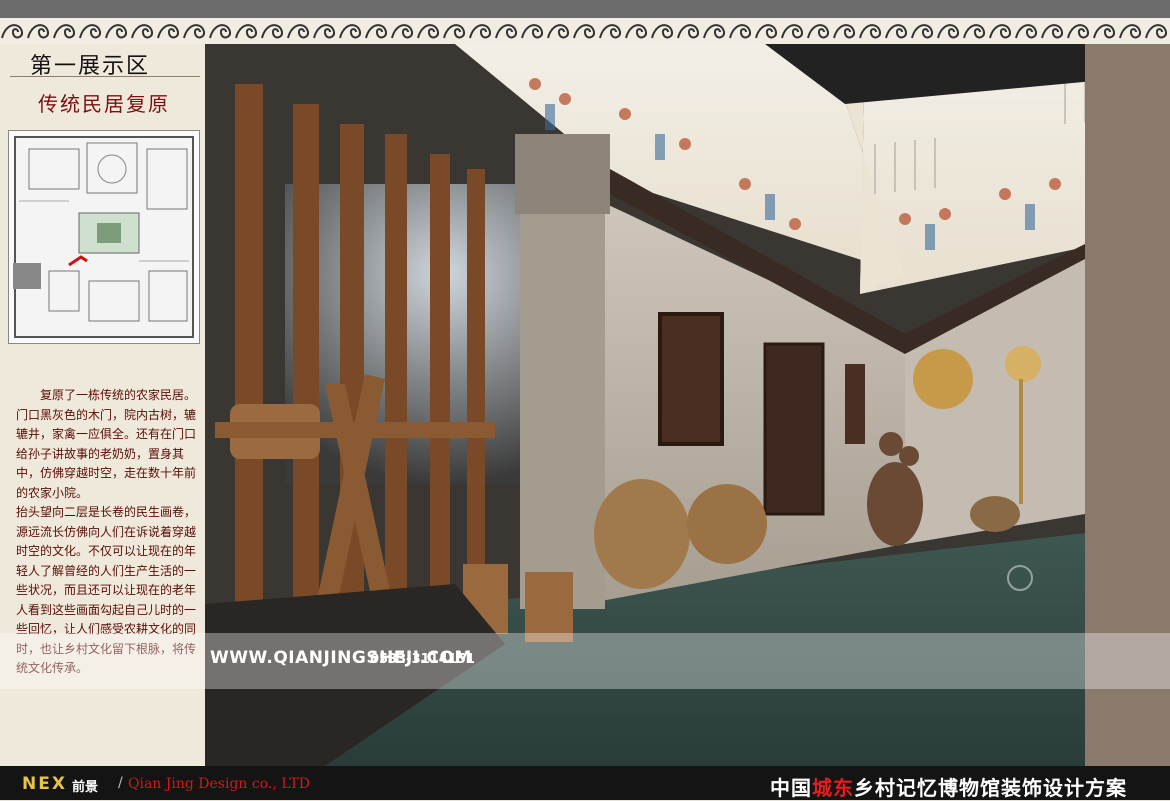 This screenshot has width=1170, height=801. Describe the element at coordinates (833, 788) in the screenshot. I see `project-title-highlight: 城东` at that location.